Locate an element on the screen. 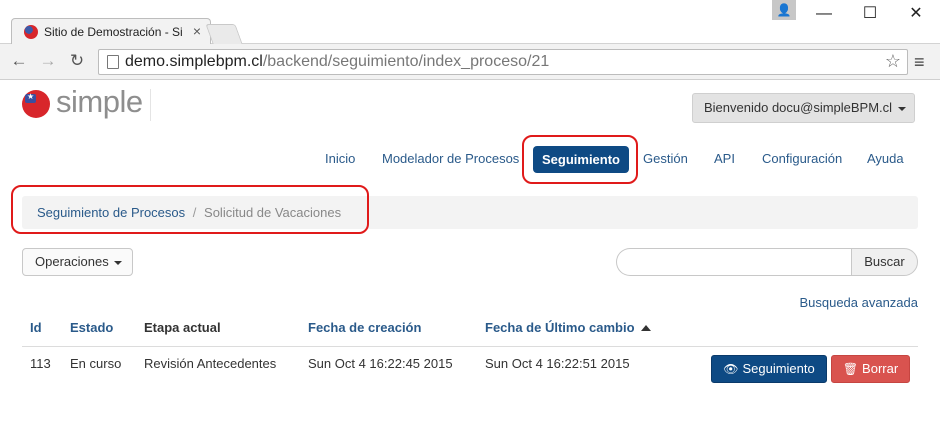 This screenshot has height=436, width=940. operations-dropdown: Operaciones is located at coordinates (77, 262).